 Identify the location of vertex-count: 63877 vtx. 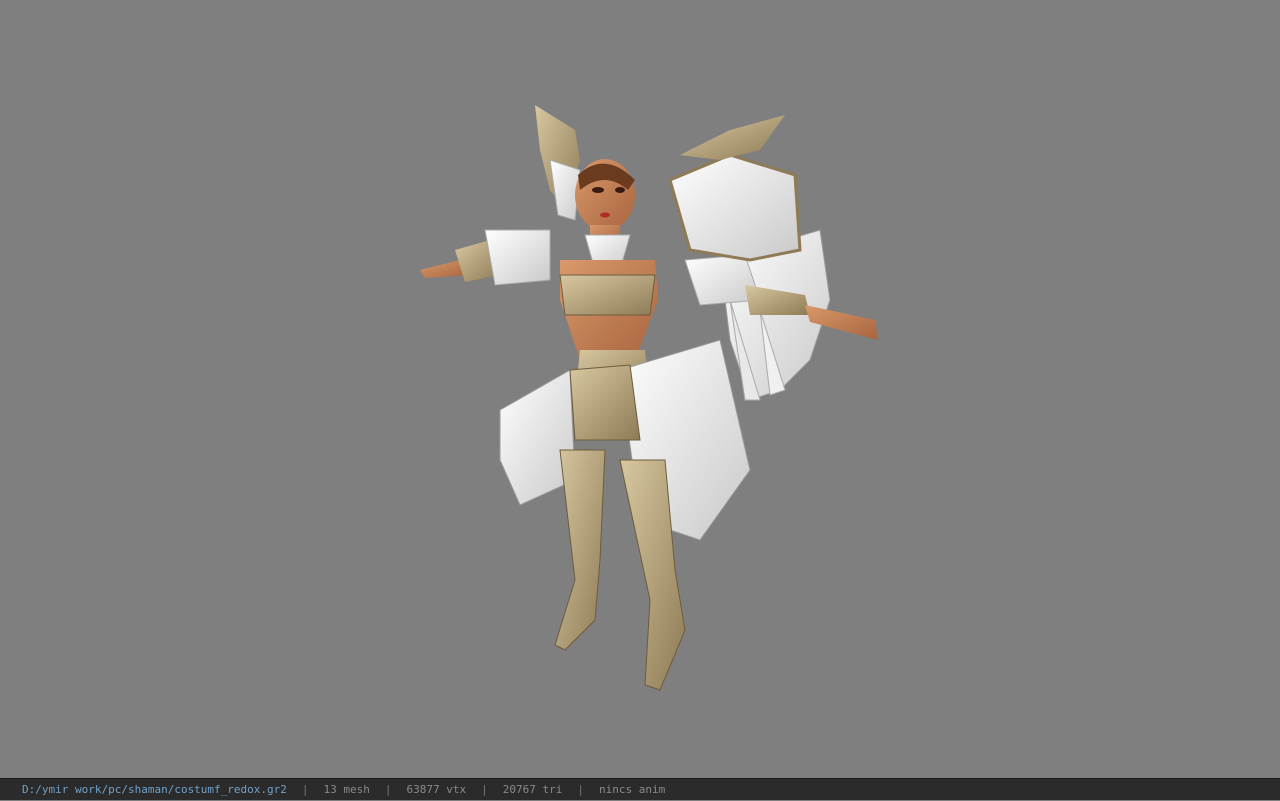
(436, 789).